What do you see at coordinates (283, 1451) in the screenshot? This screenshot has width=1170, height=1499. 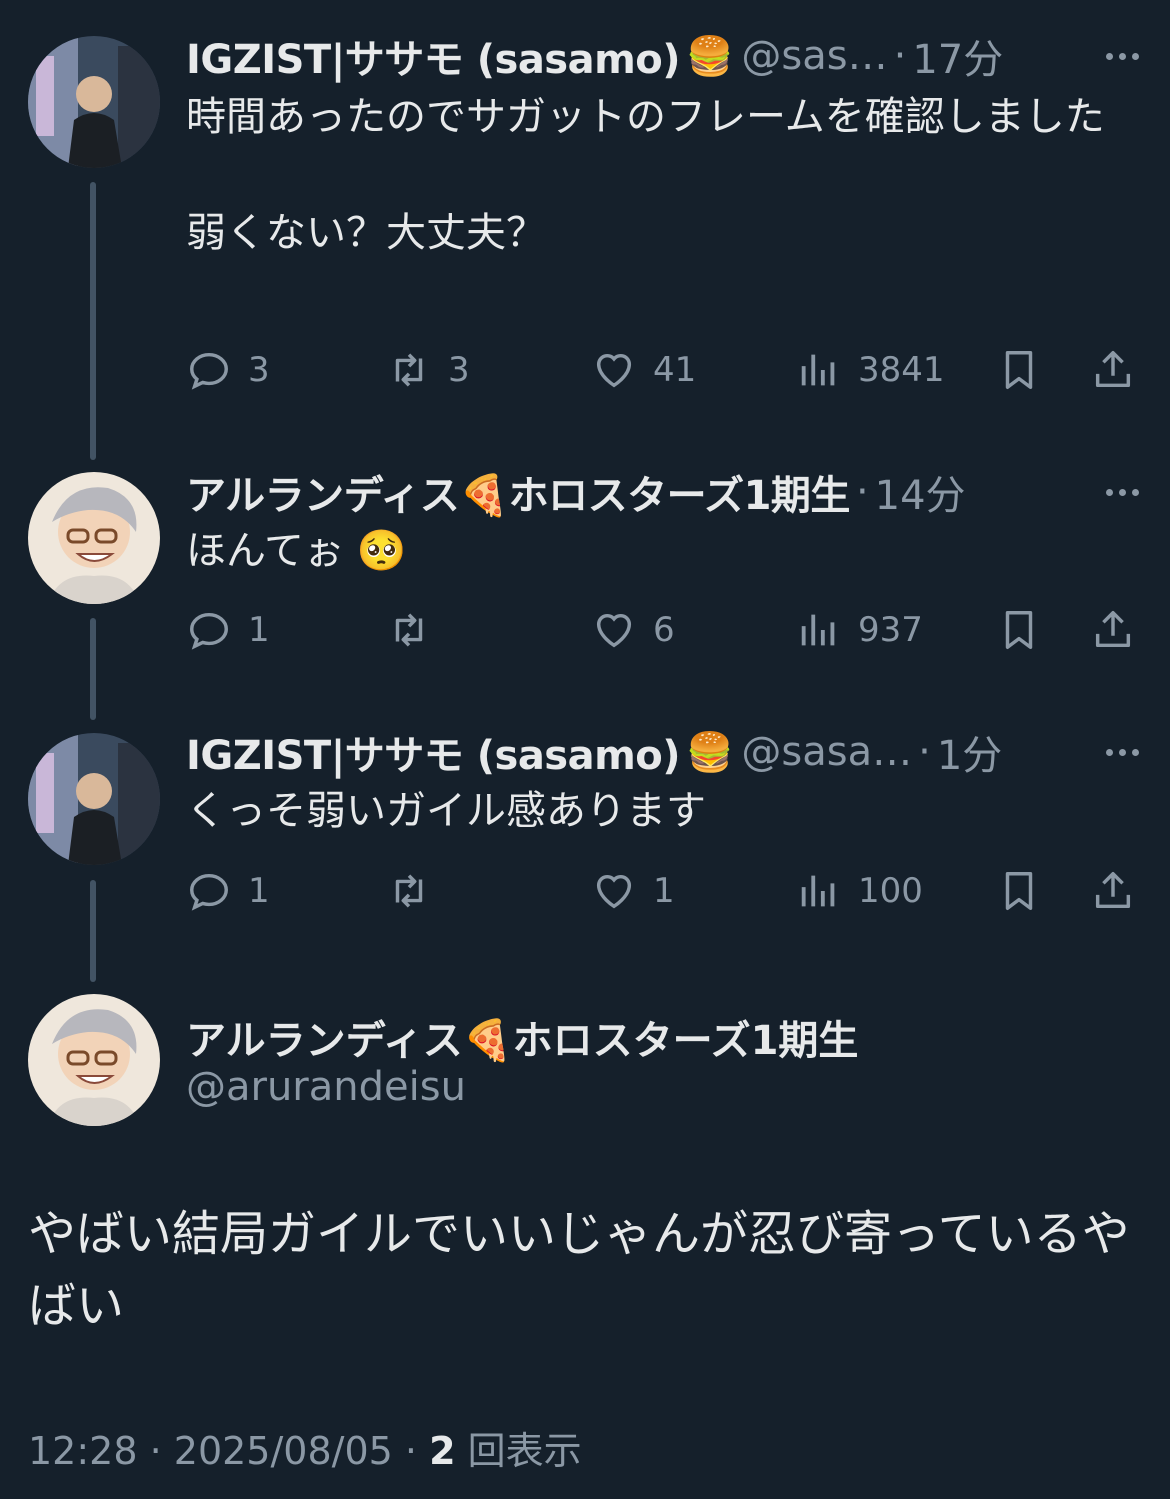 I see `tweet-date: 2025/08/05` at bounding box center [283, 1451].